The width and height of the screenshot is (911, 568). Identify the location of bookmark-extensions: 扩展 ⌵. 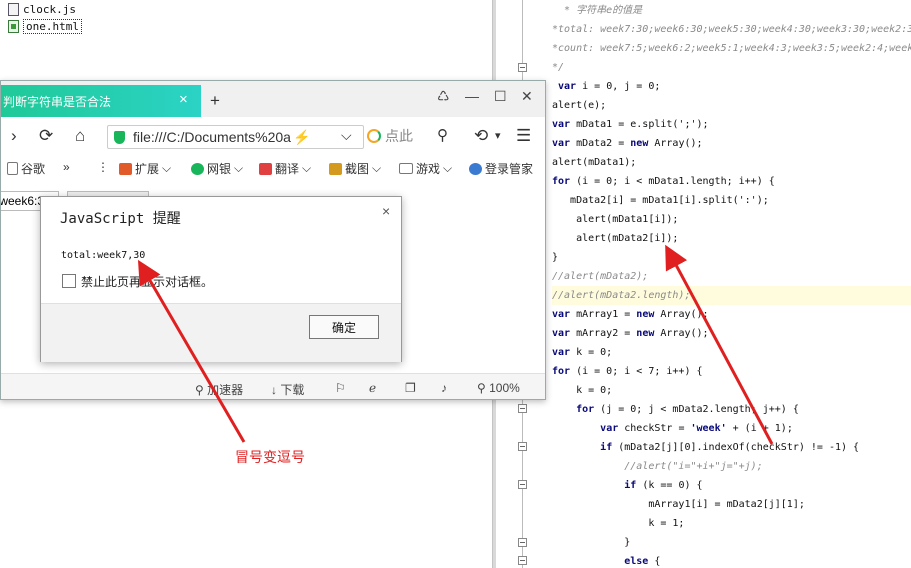
(145, 168).